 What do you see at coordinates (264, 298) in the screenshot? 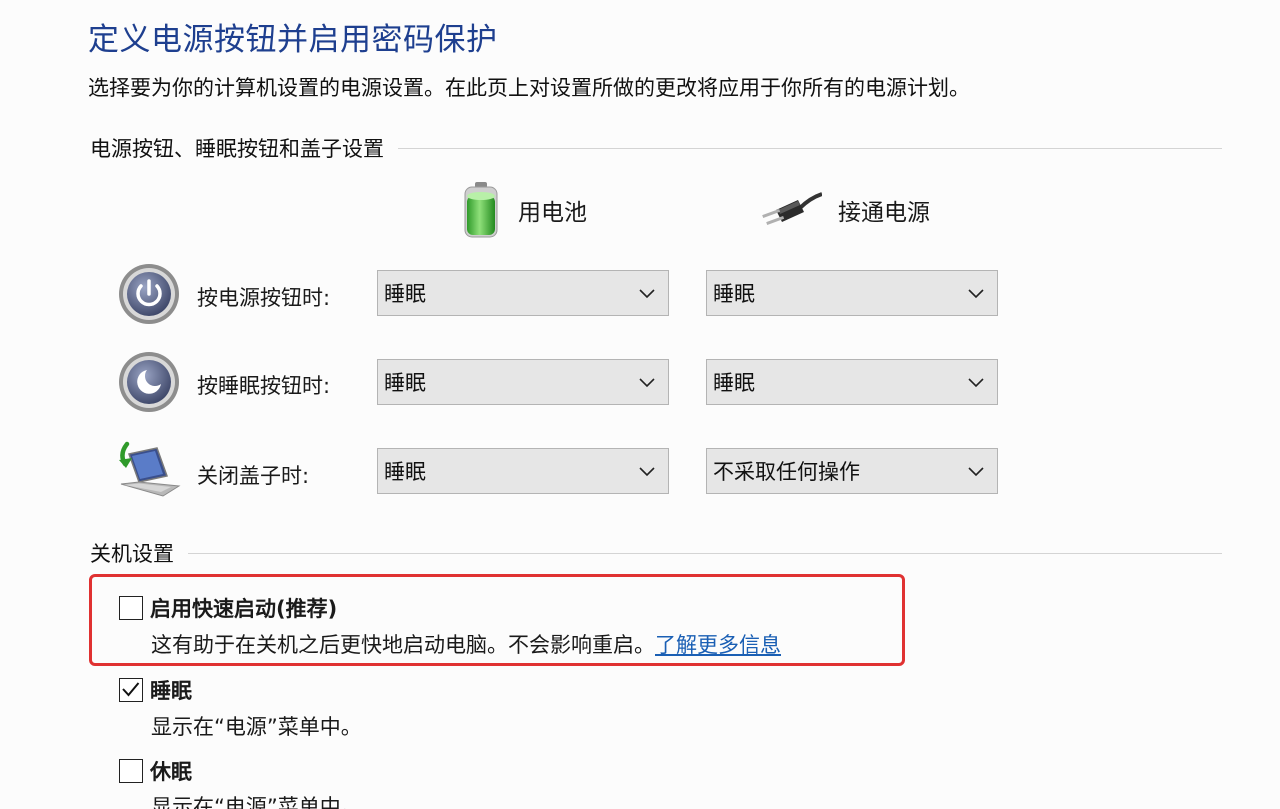
I see `power-button-label: 按电源按钮时:` at bounding box center [264, 298].